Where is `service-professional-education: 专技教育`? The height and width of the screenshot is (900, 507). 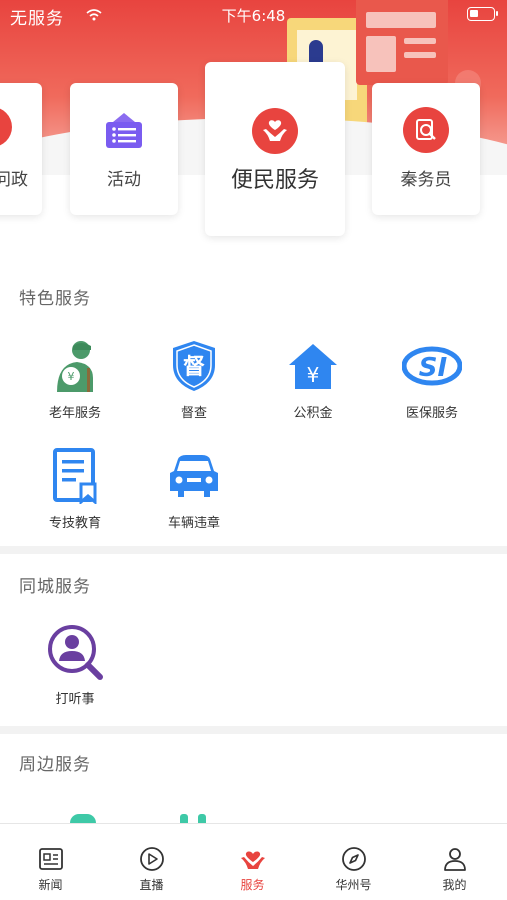 service-professional-education: 专技教育 is located at coordinates (75, 488).